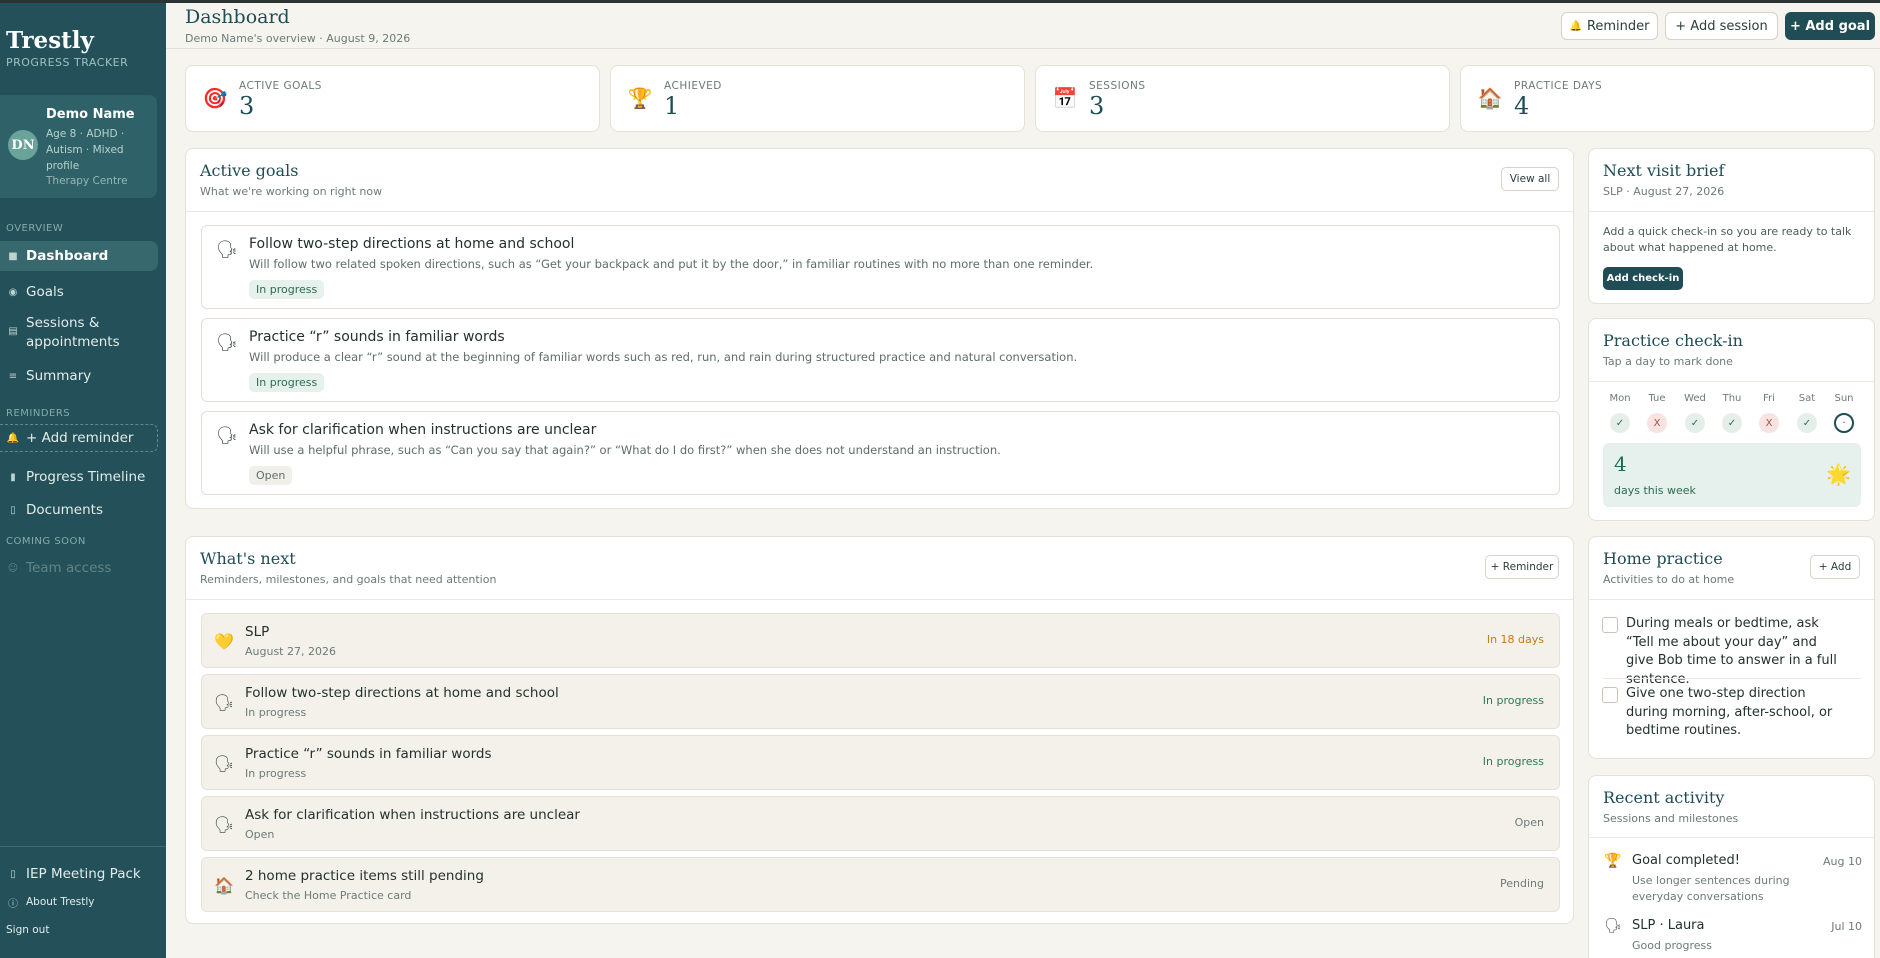 This screenshot has height=958, width=1880. Describe the element at coordinates (13, 904) in the screenshot. I see `info-icon: ⓘ` at that location.